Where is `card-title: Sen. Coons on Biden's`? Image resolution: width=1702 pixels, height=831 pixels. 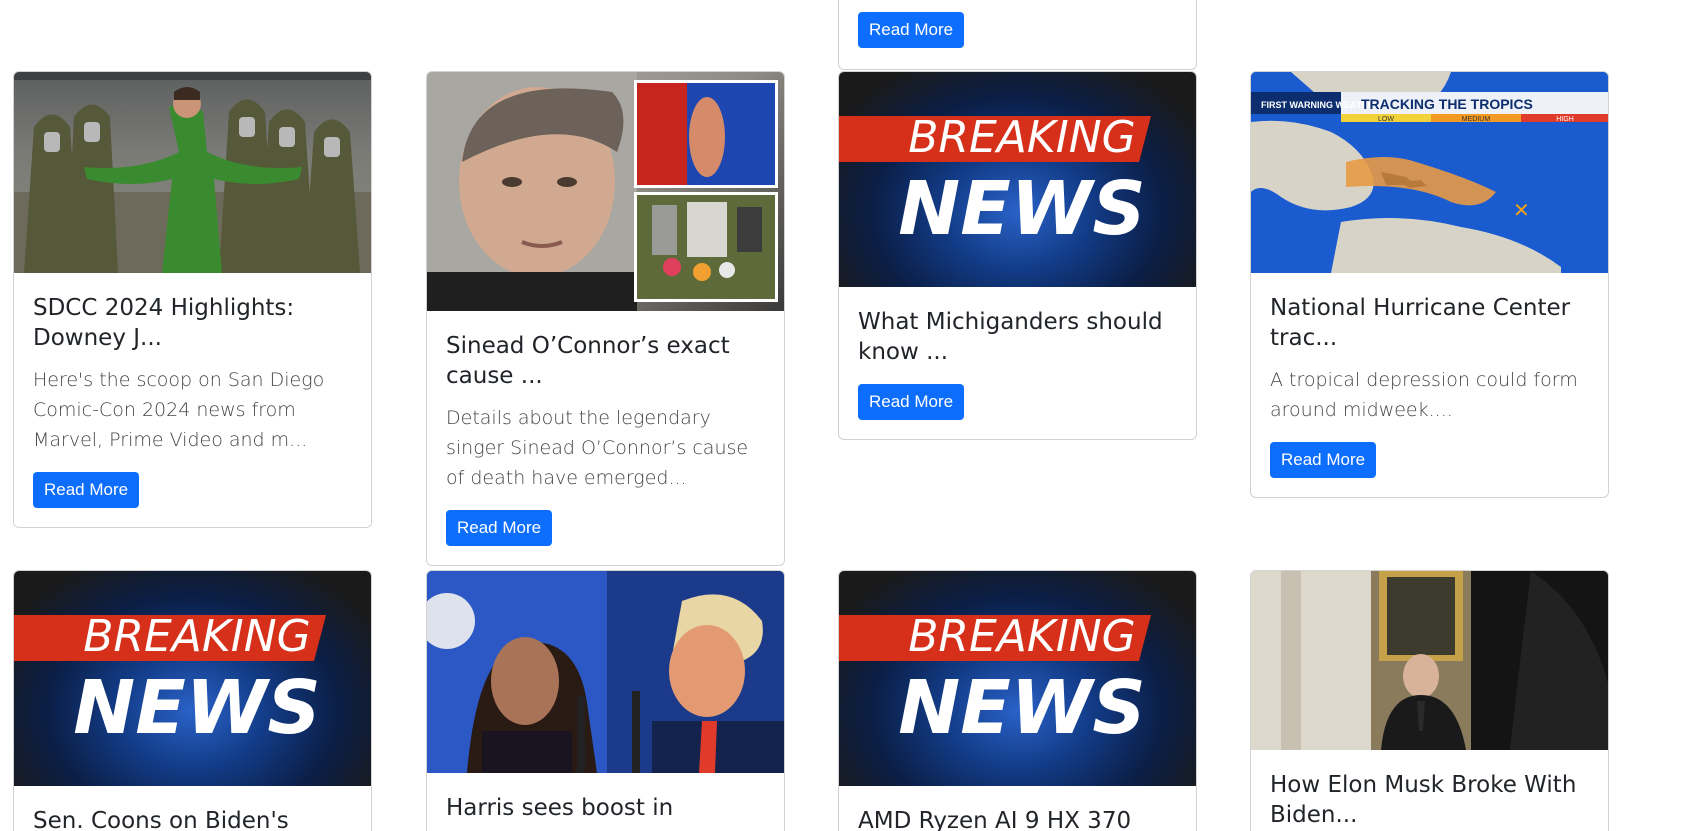 card-title: Sen. Coons on Biden's is located at coordinates (192, 818).